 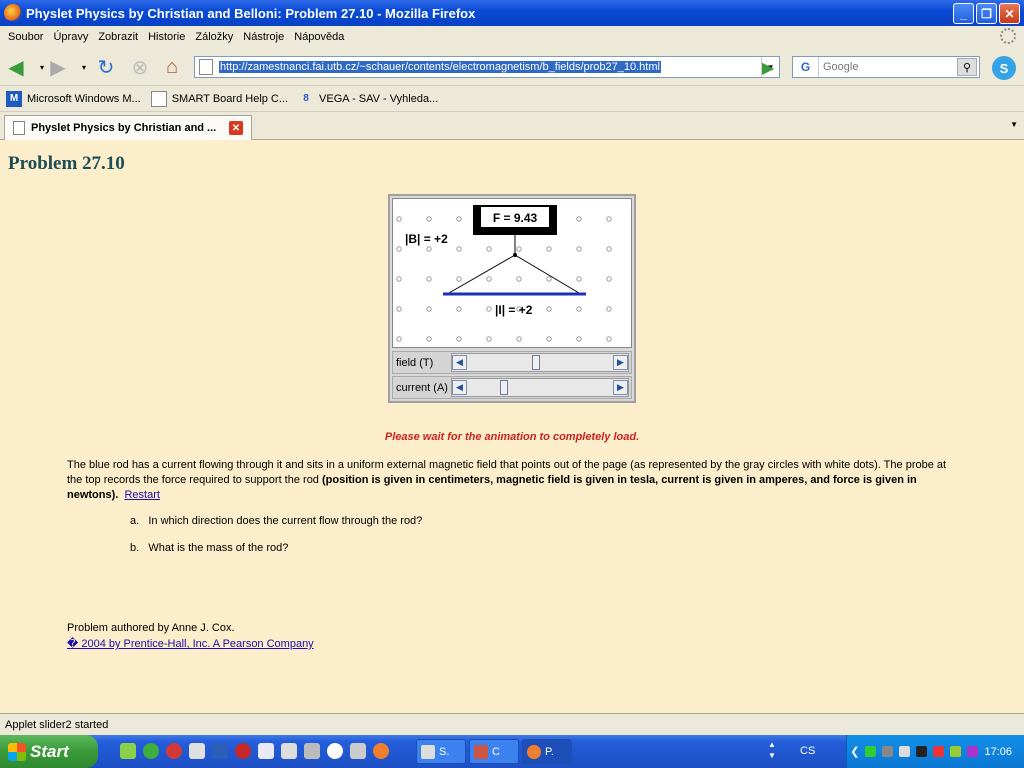 What do you see at coordinates (963, 13) in the screenshot?
I see `minimize-button: _` at bounding box center [963, 13].